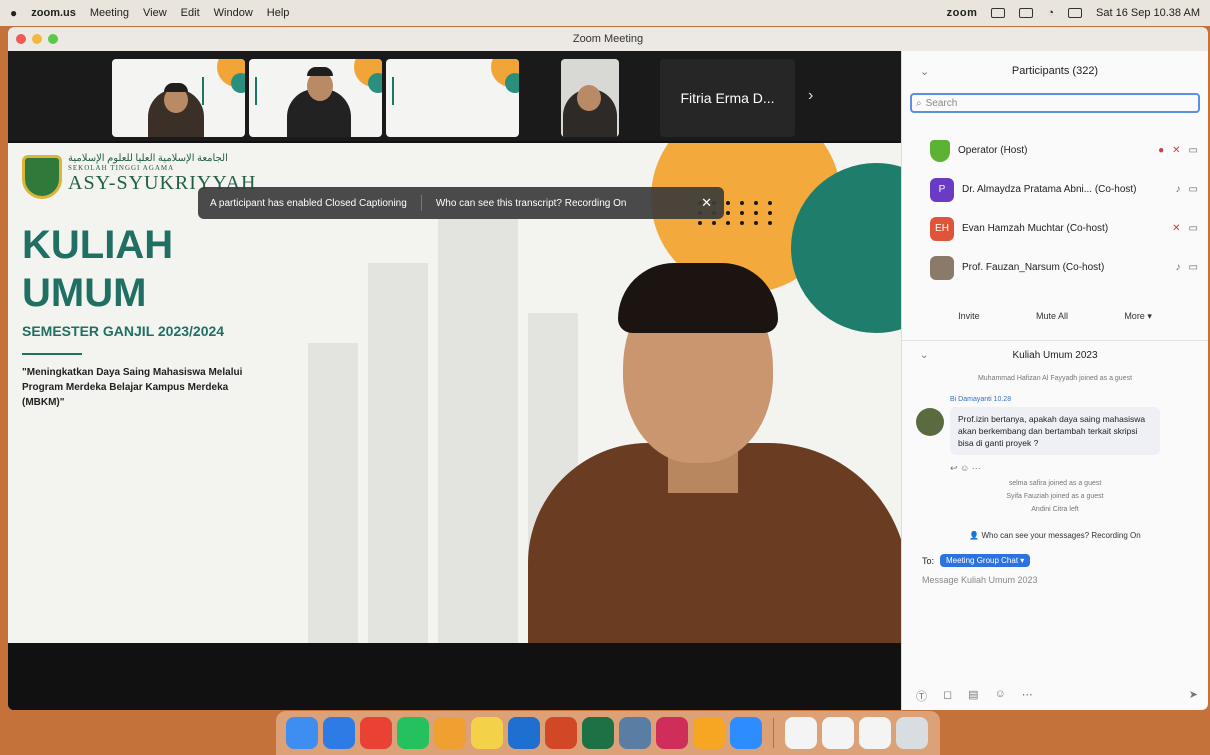  I want to click on participant-name: Operator (Host), so click(993, 150).